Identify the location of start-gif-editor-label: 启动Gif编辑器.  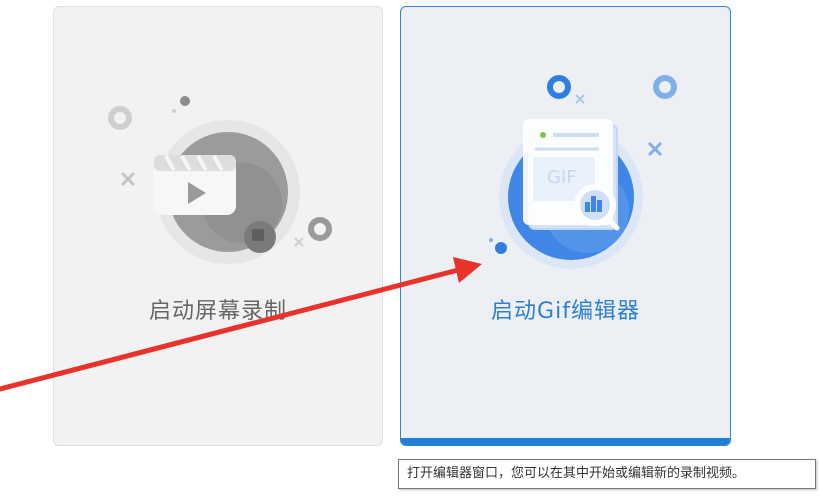
(565, 311).